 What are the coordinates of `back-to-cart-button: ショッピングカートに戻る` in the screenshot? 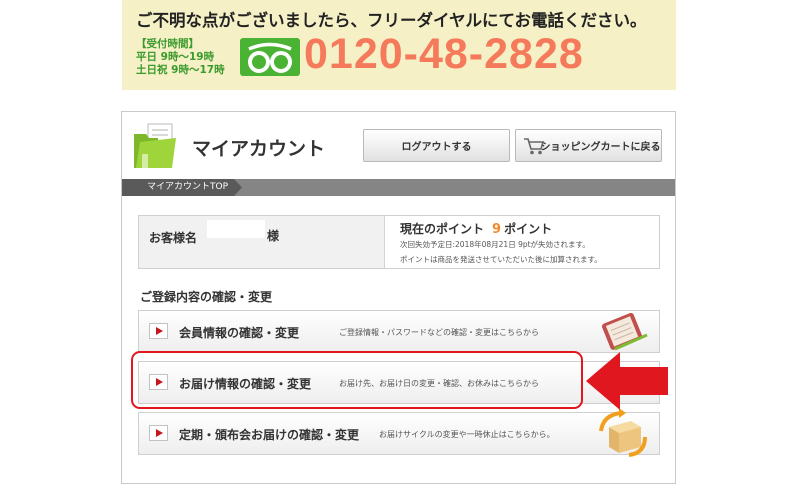 It's located at (588, 145).